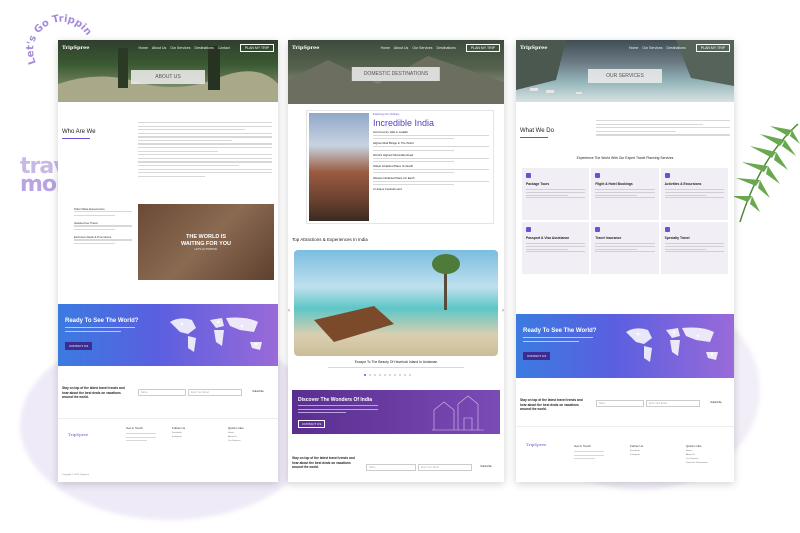 This screenshot has width=800, height=533. Describe the element at coordinates (396, 412) in the screenshot. I see `discover-india-banner: Discover The Wonders Of India CONTACT US` at that location.